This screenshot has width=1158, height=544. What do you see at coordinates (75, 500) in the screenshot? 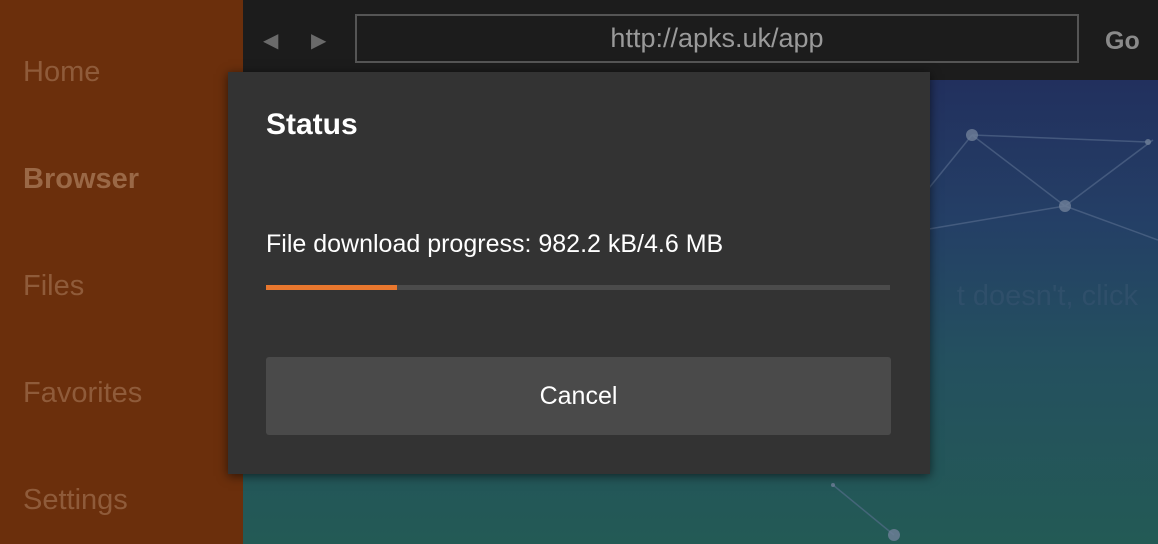
I see `sidebar-item-settings: Settings` at bounding box center [75, 500].